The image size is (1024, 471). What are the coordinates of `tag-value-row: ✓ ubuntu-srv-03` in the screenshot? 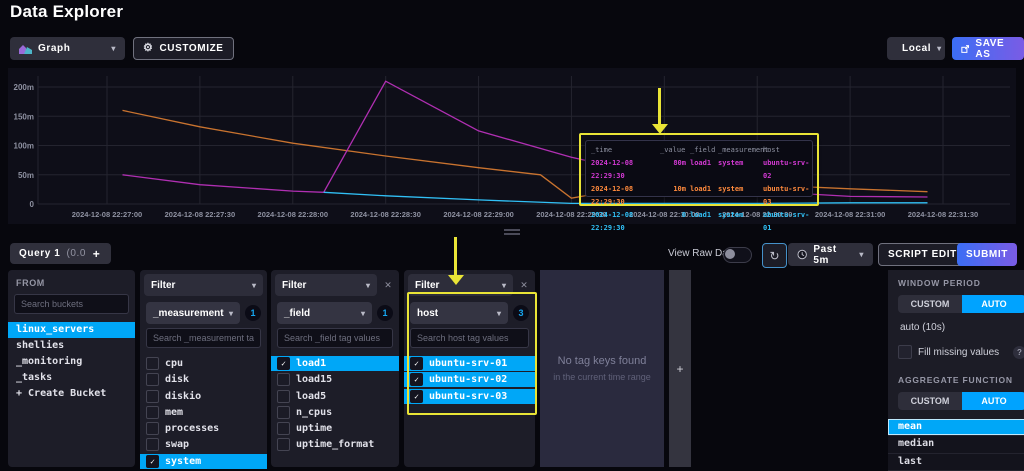 It's located at (469, 396).